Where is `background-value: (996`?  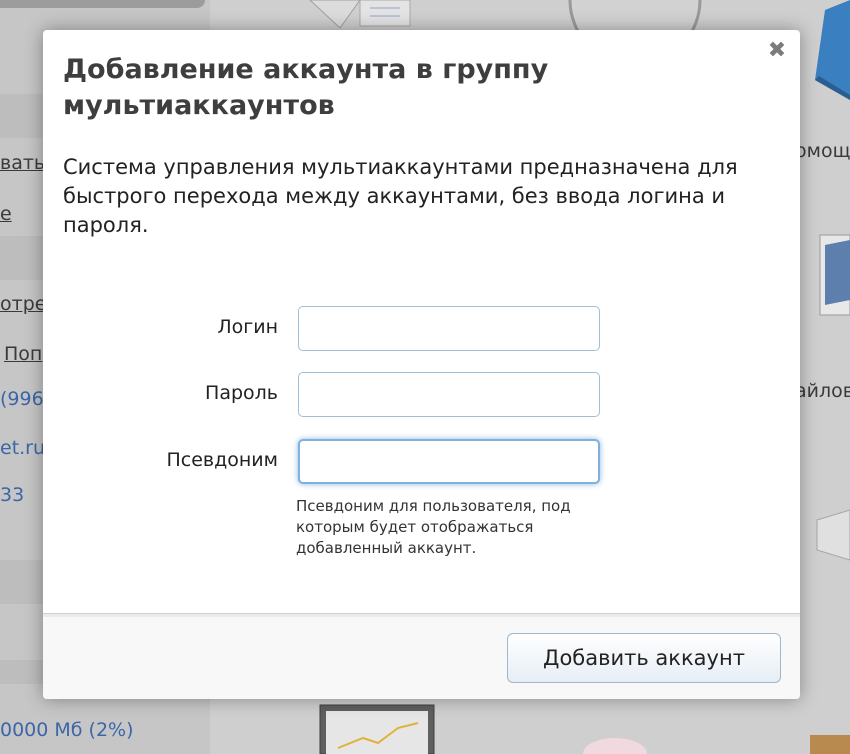
background-value: (996 is located at coordinates (22, 399).